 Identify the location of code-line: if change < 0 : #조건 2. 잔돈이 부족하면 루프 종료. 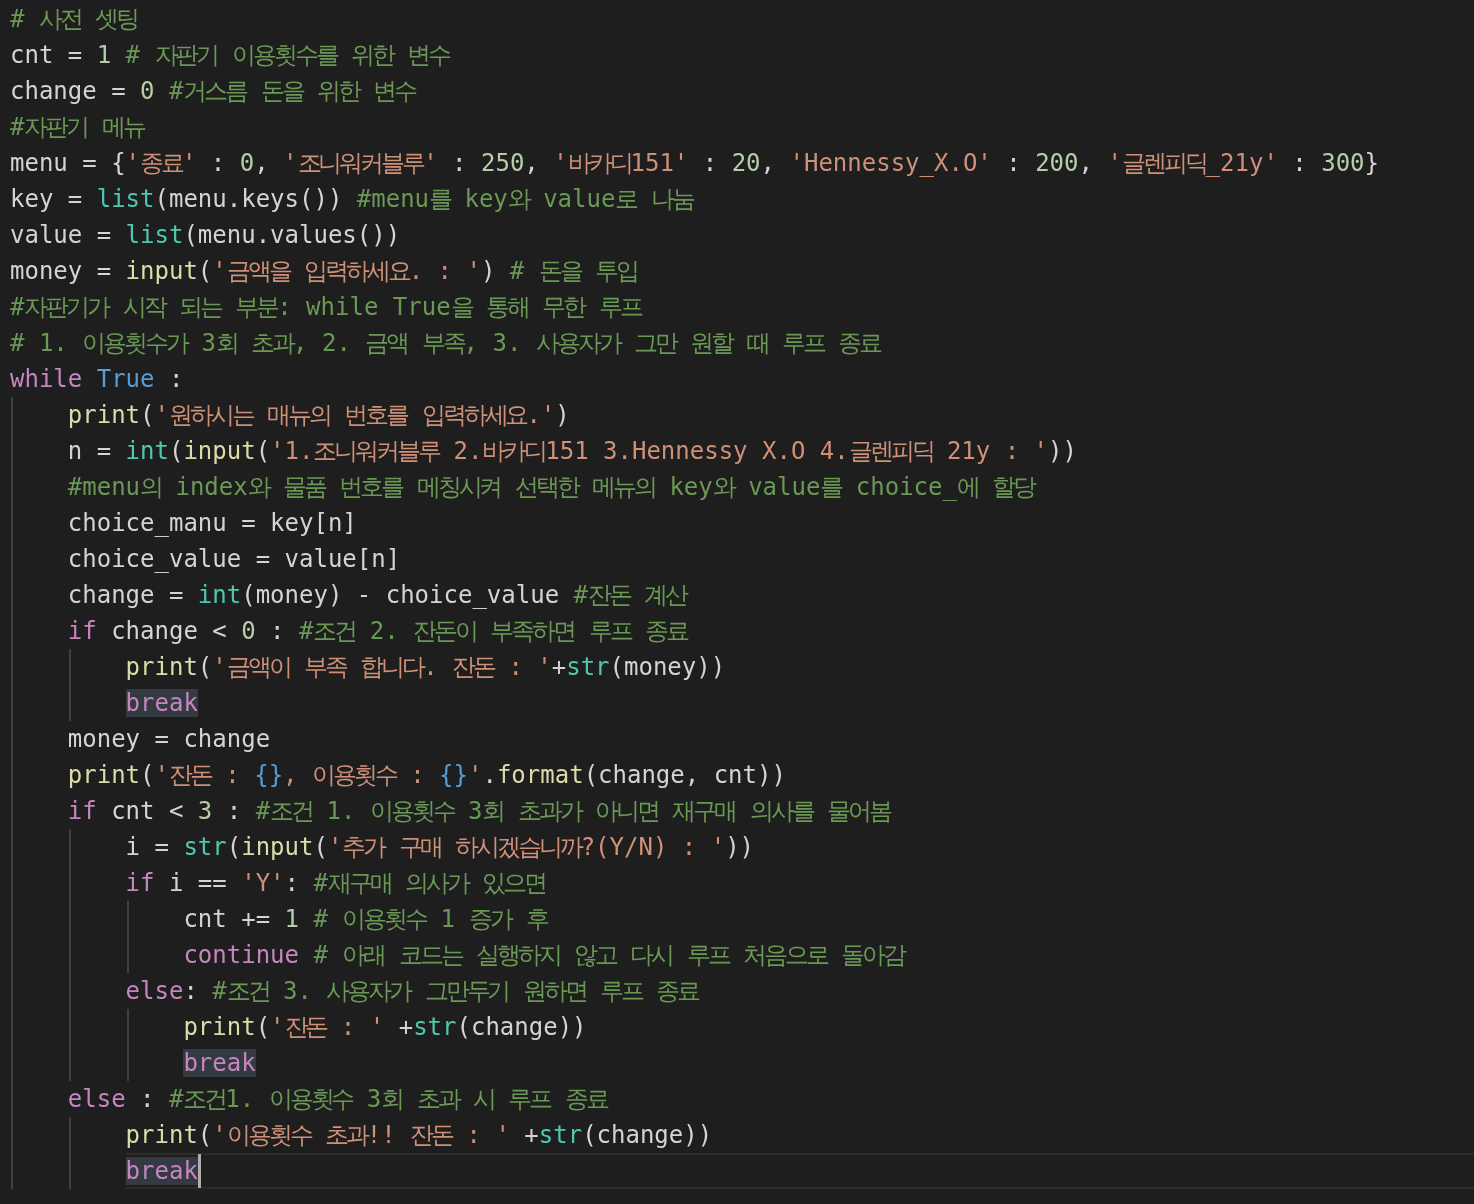
(377, 631).